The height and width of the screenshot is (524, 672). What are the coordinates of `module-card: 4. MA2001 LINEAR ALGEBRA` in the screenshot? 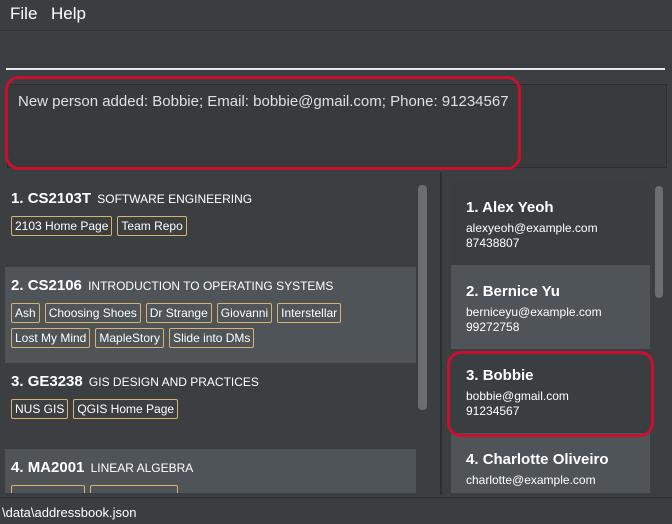 It's located at (210, 471).